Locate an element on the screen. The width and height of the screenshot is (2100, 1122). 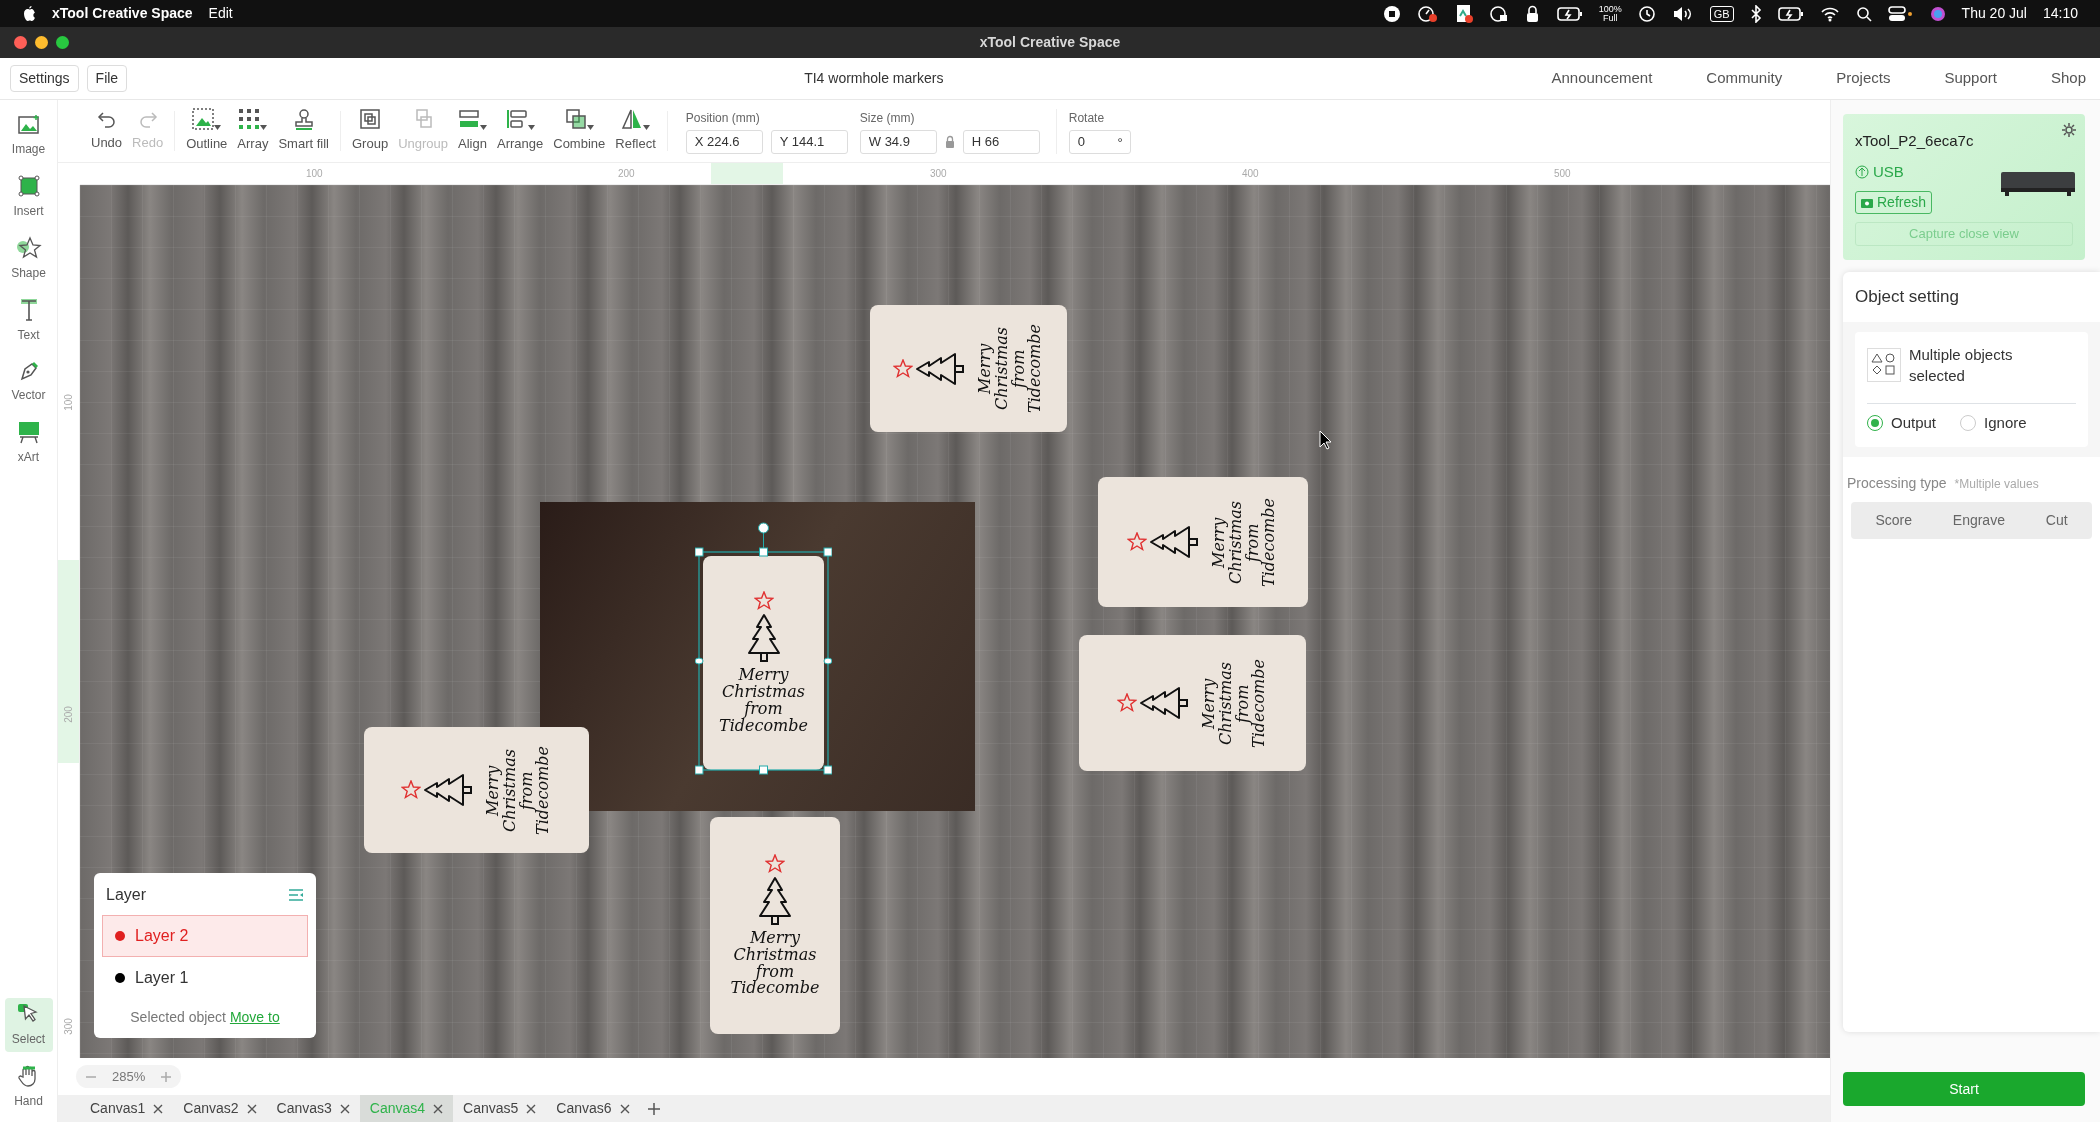
canvas-tab: Canvas6 is located at coordinates (593, 1108).